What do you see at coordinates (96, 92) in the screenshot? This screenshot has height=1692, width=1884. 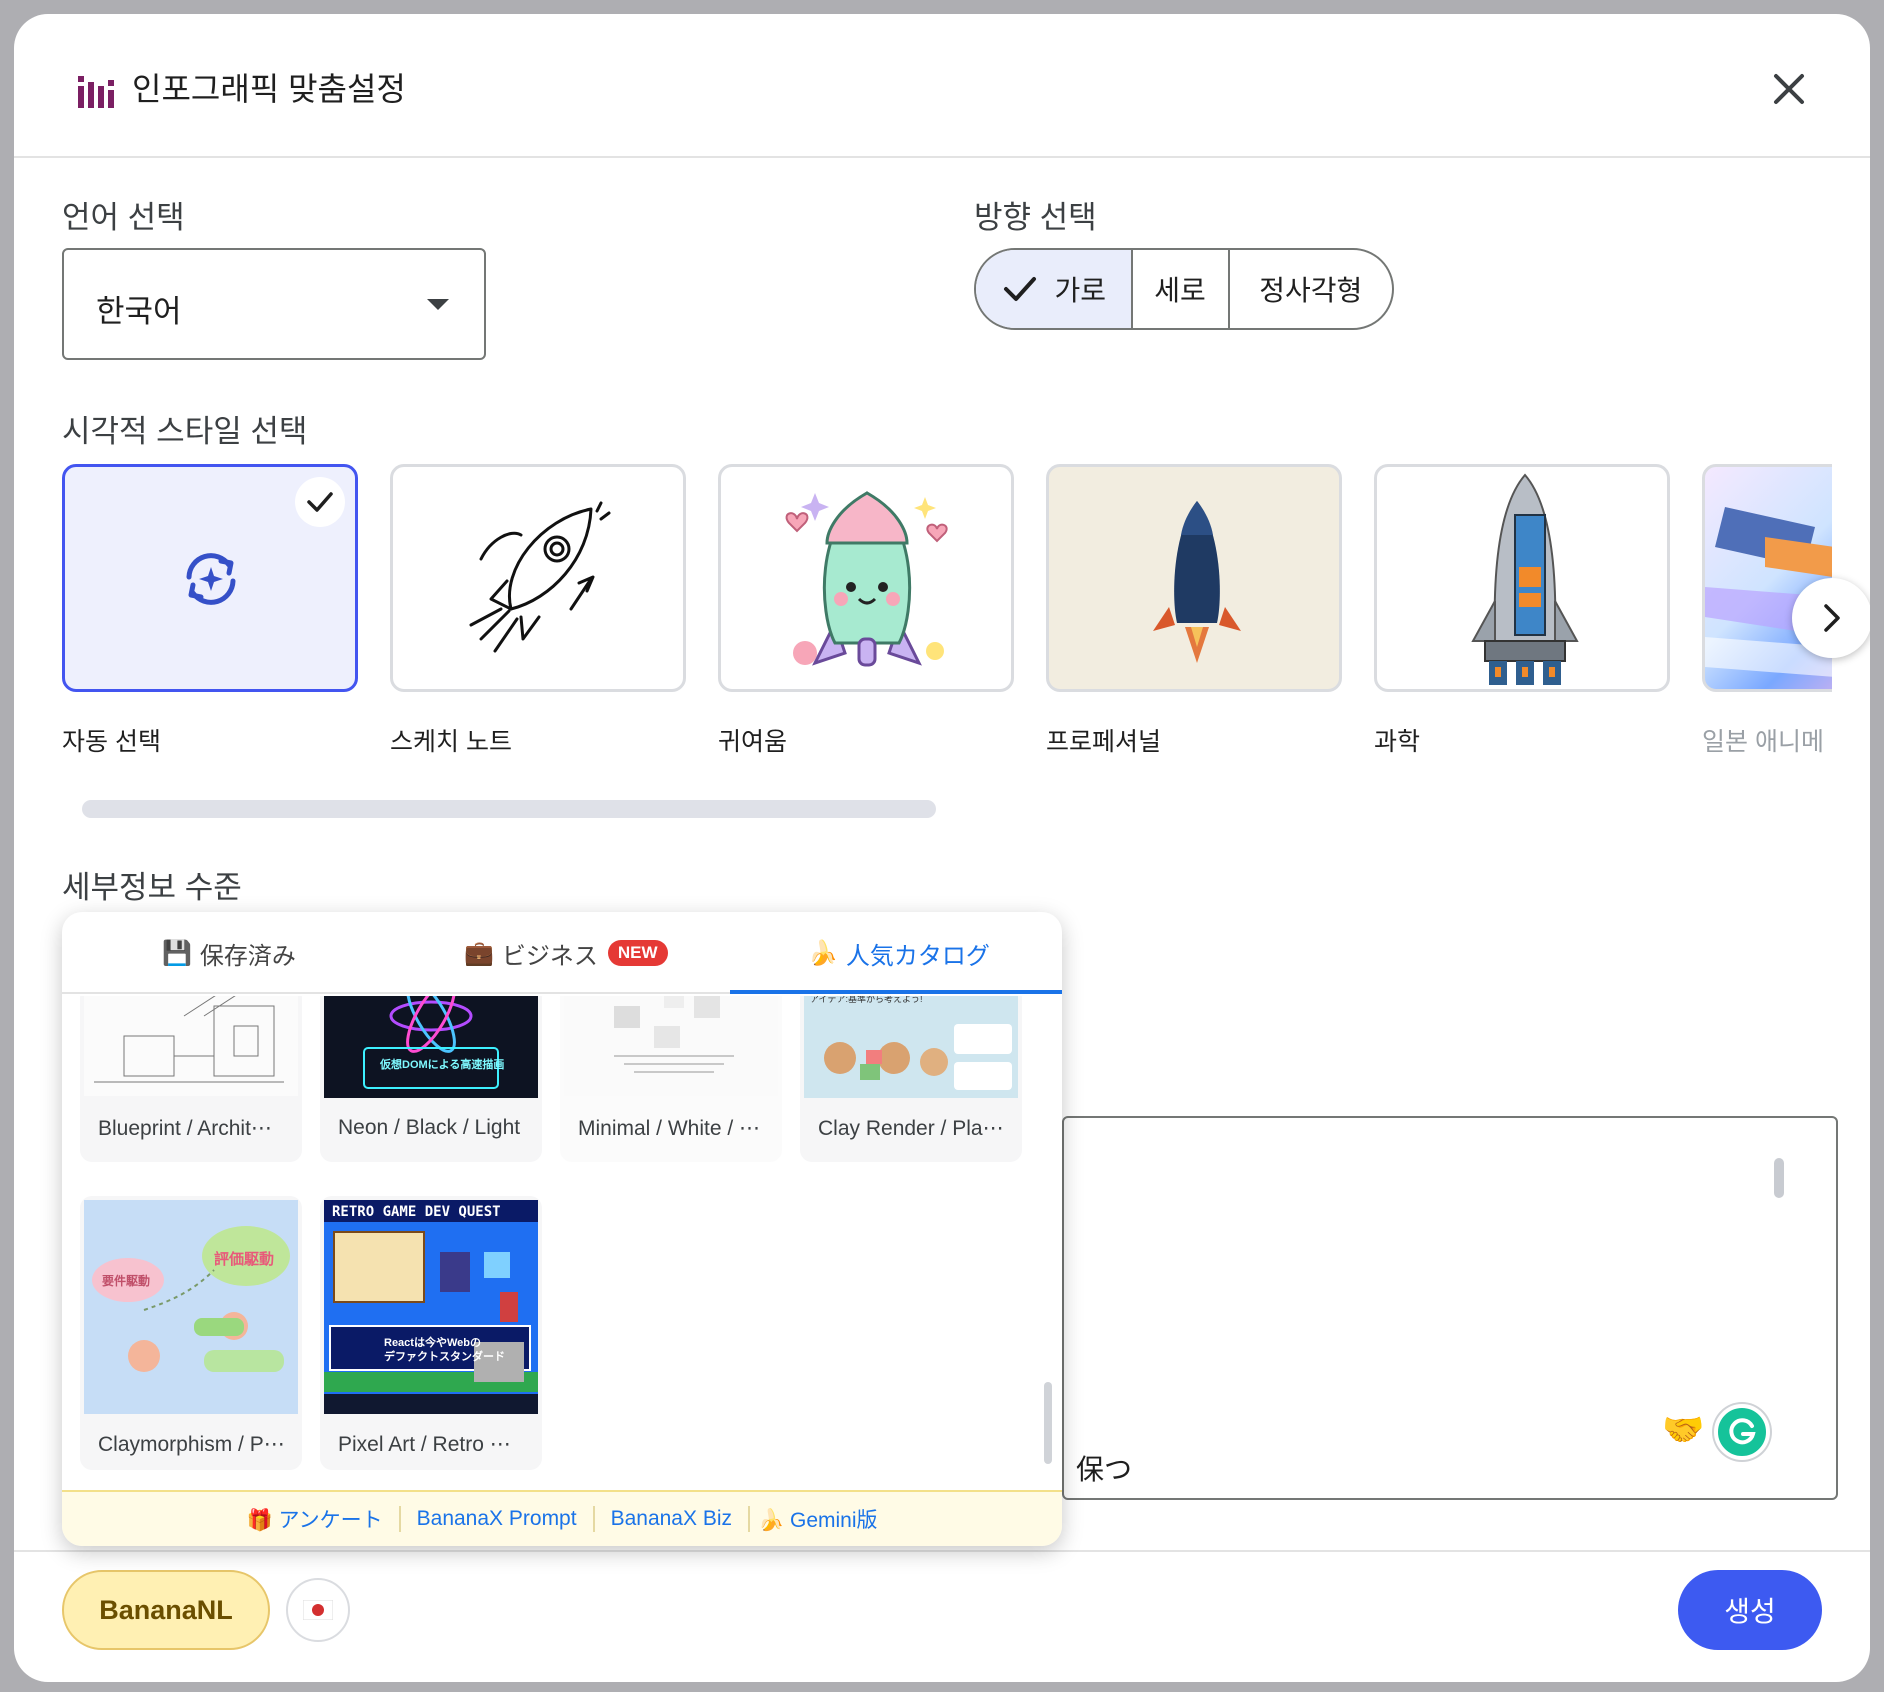 I see `infographic-bars-icon` at bounding box center [96, 92].